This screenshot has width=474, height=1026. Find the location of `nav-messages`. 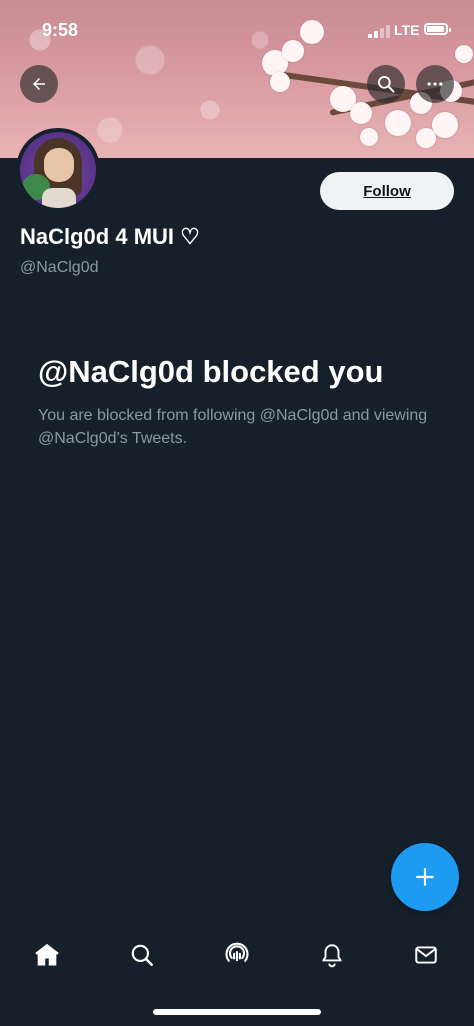

nav-messages is located at coordinates (426, 955).